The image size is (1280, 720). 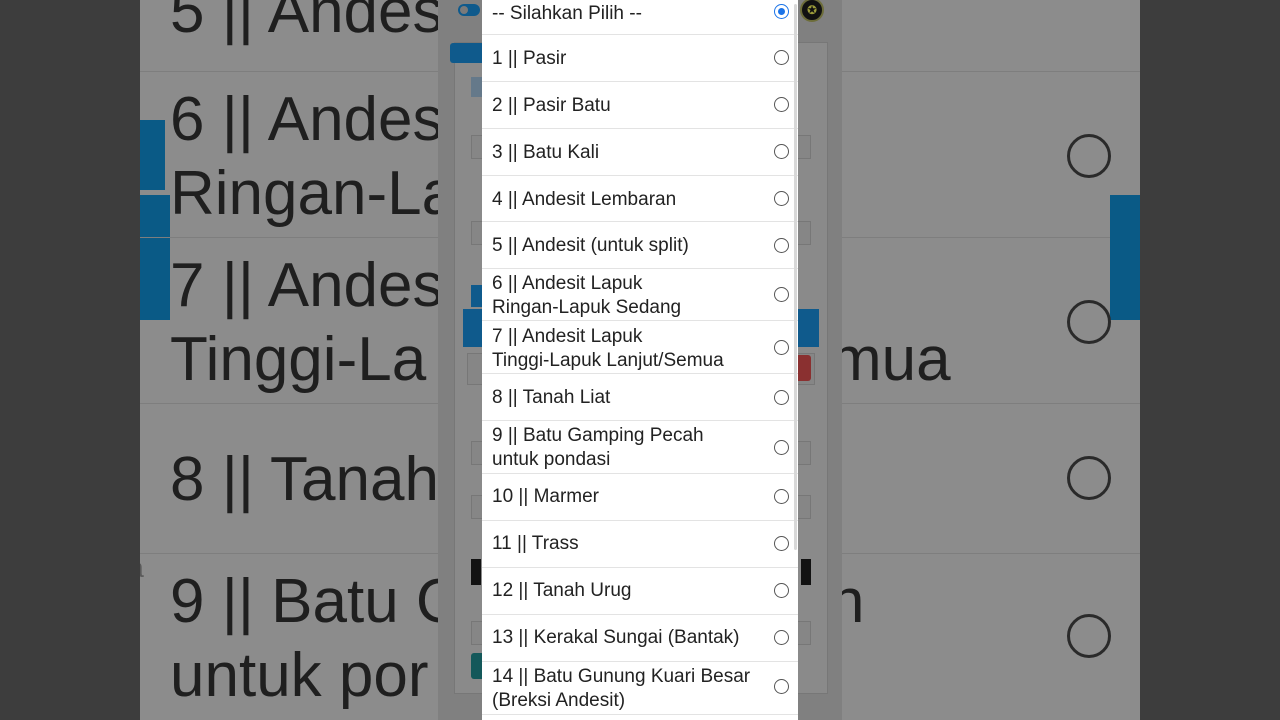 What do you see at coordinates (469, 10) in the screenshot?
I see `toggle-switch` at bounding box center [469, 10].